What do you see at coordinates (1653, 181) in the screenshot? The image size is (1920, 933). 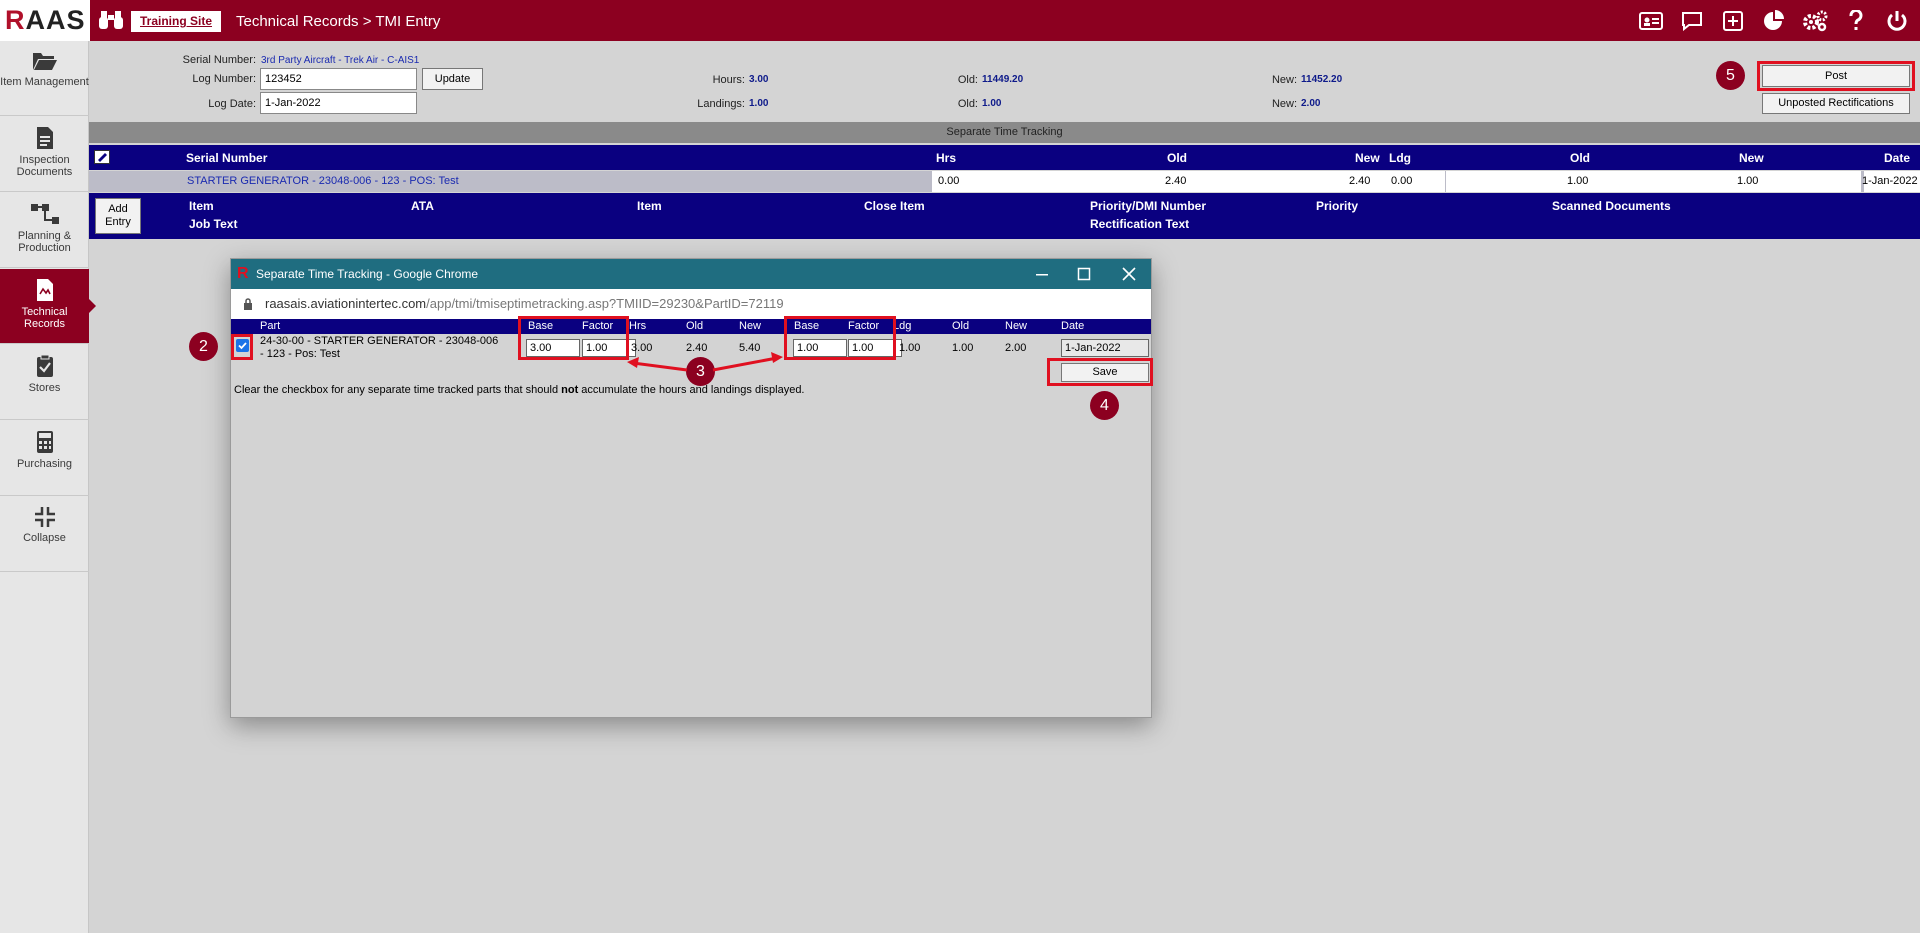 I see `row-landings-cells` at bounding box center [1653, 181].